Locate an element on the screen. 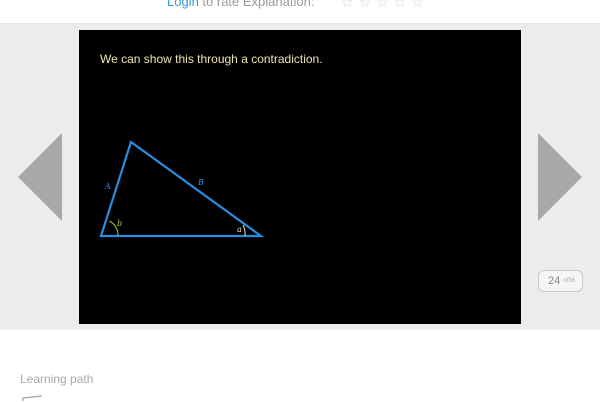 Image resolution: width=600 pixels, height=402 pixels. triangle-shape is located at coordinates (182, 189).